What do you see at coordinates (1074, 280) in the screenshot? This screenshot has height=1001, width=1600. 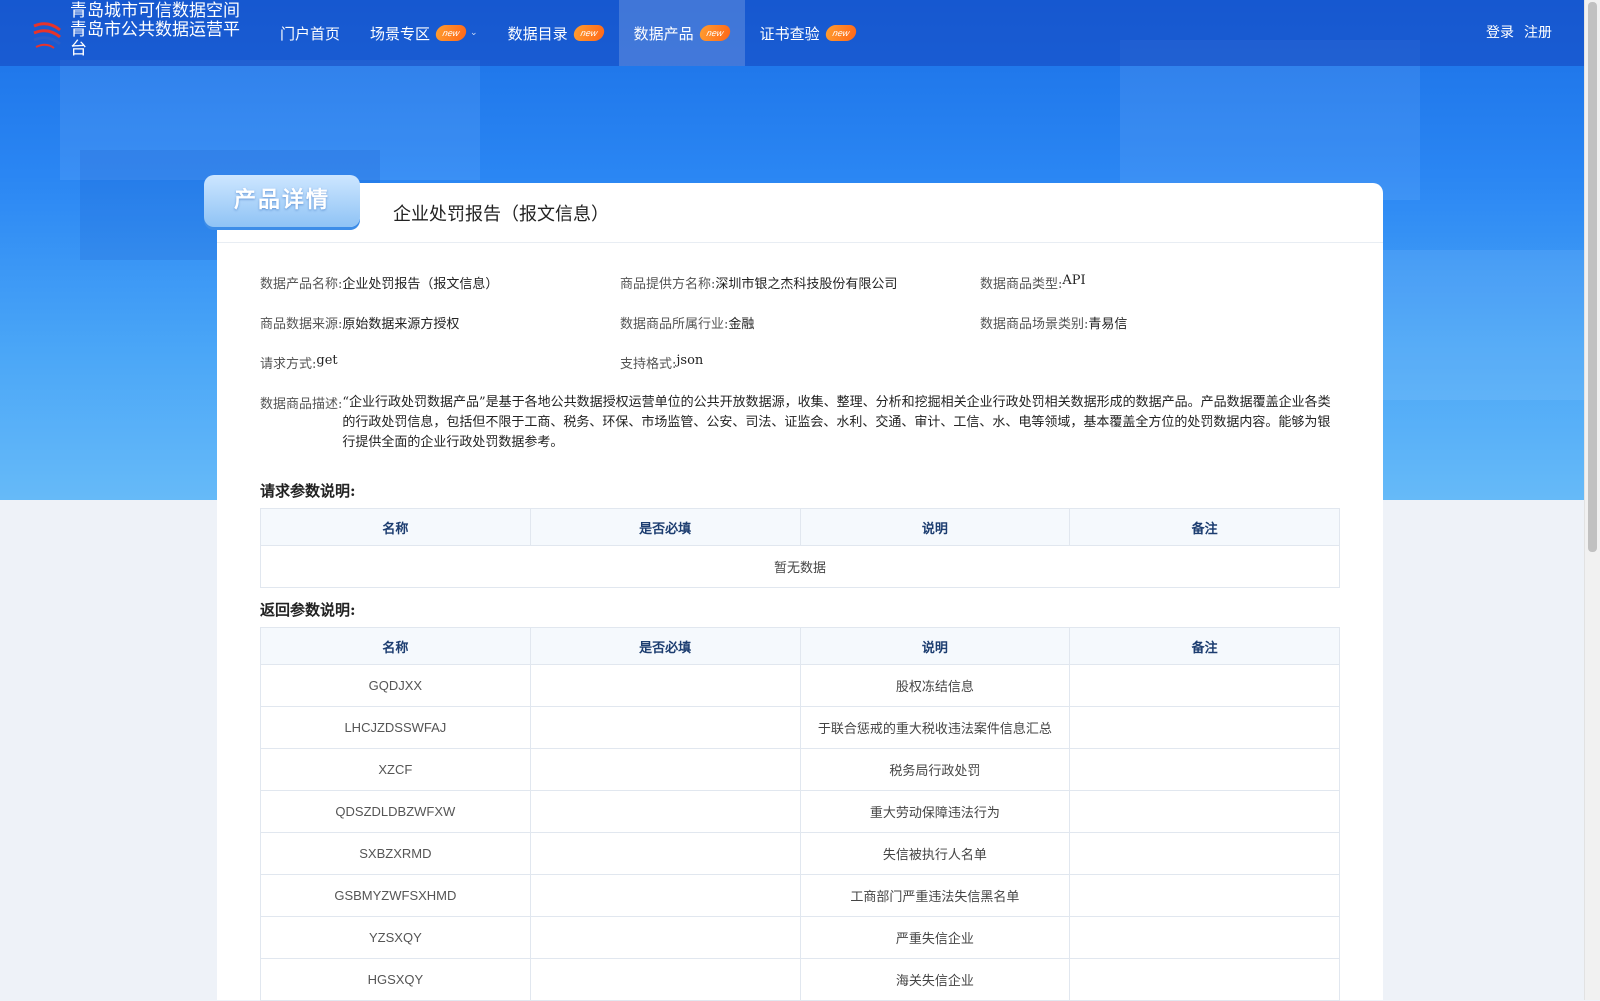 I see `field-value: API` at bounding box center [1074, 280].